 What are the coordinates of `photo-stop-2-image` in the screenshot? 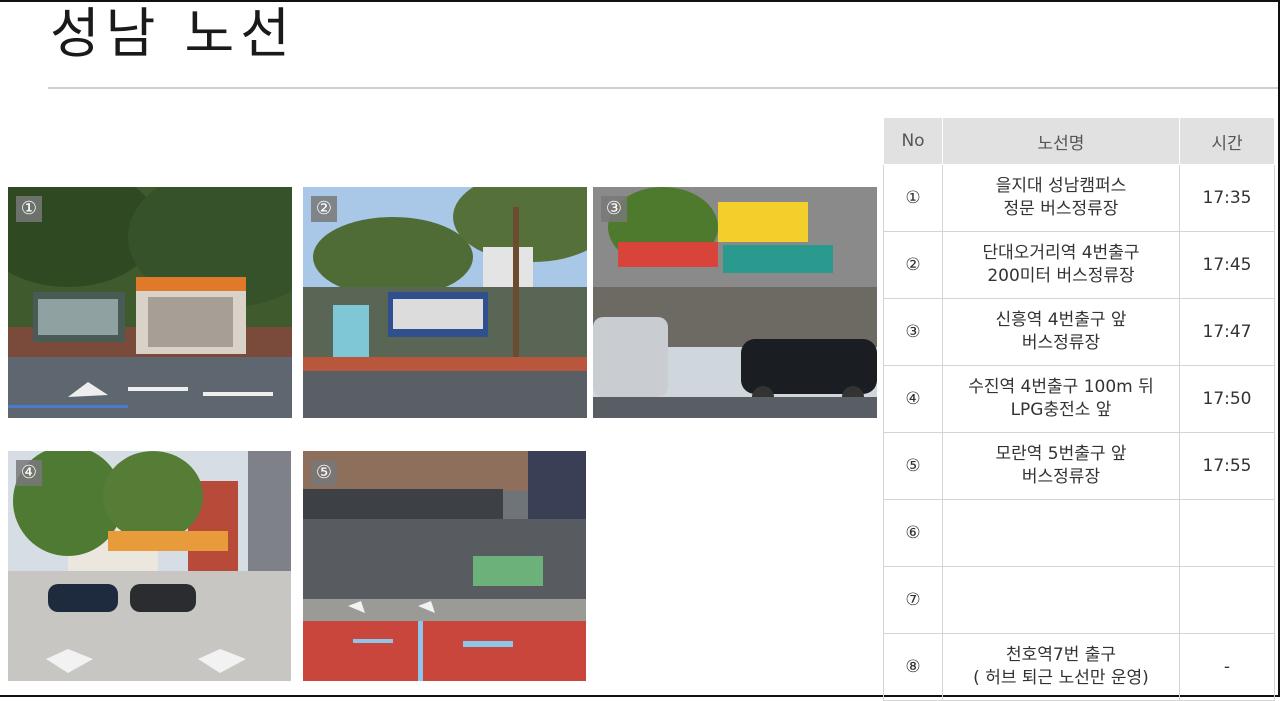 It's located at (445, 302).